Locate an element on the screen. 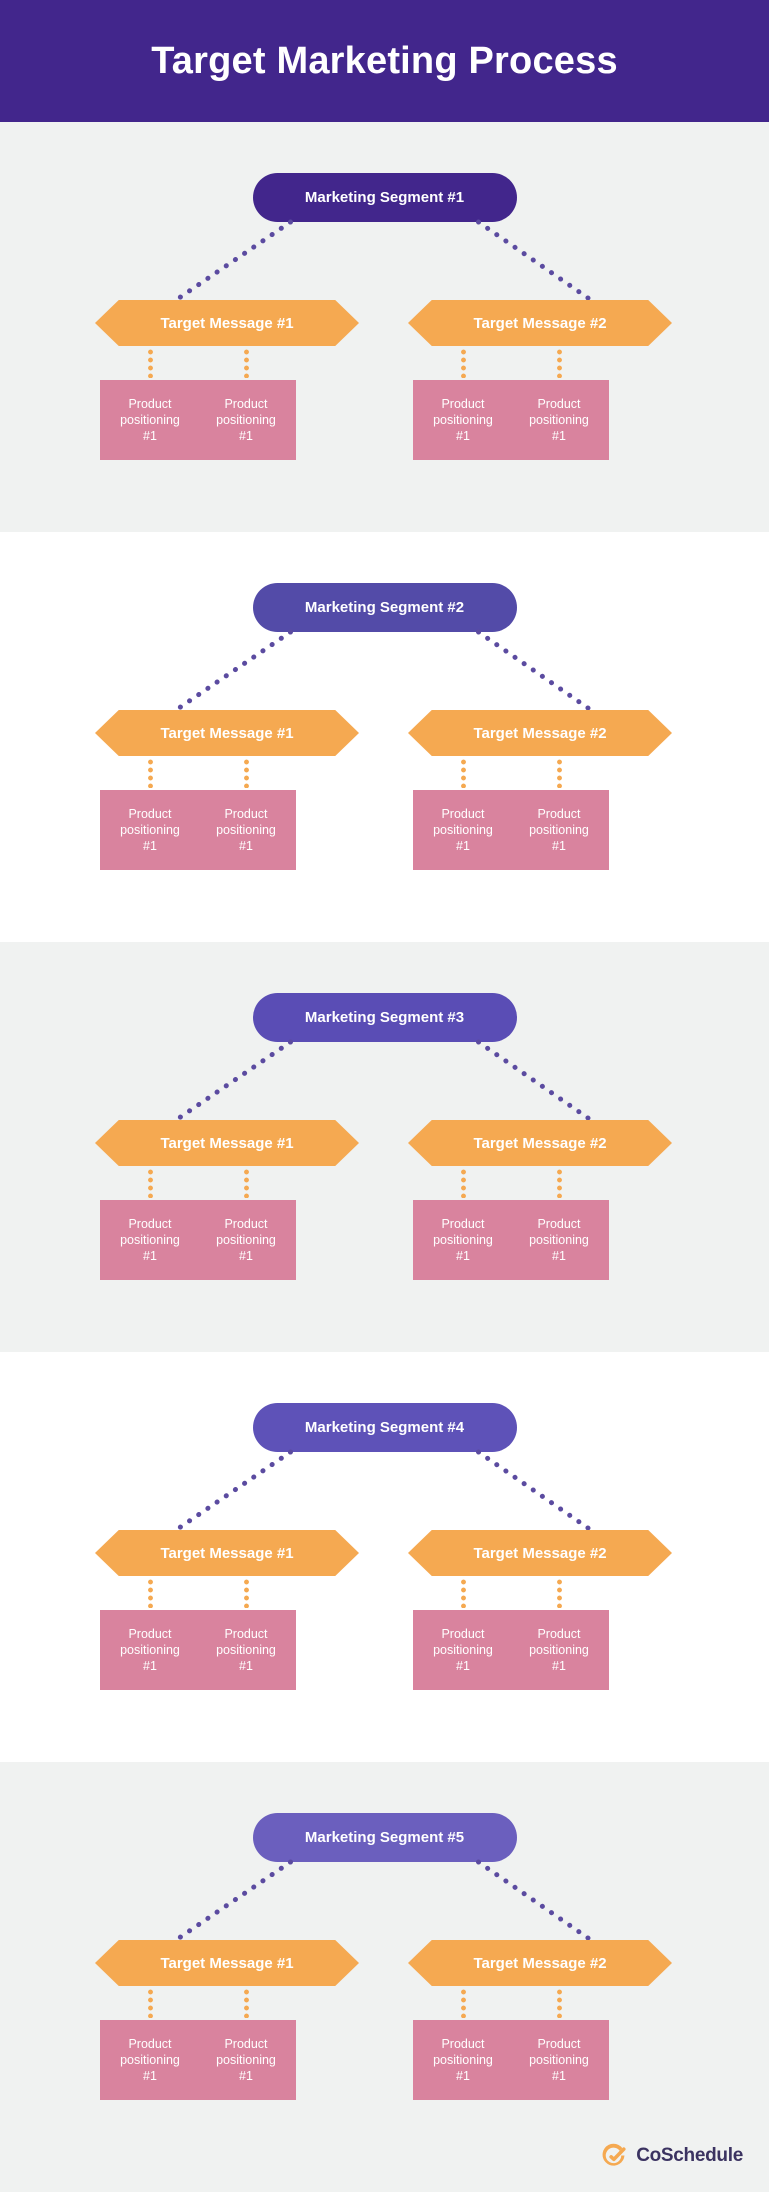 The width and height of the screenshot is (769, 2192). target-message-label: Target Message #2 is located at coordinates (540, 1143).